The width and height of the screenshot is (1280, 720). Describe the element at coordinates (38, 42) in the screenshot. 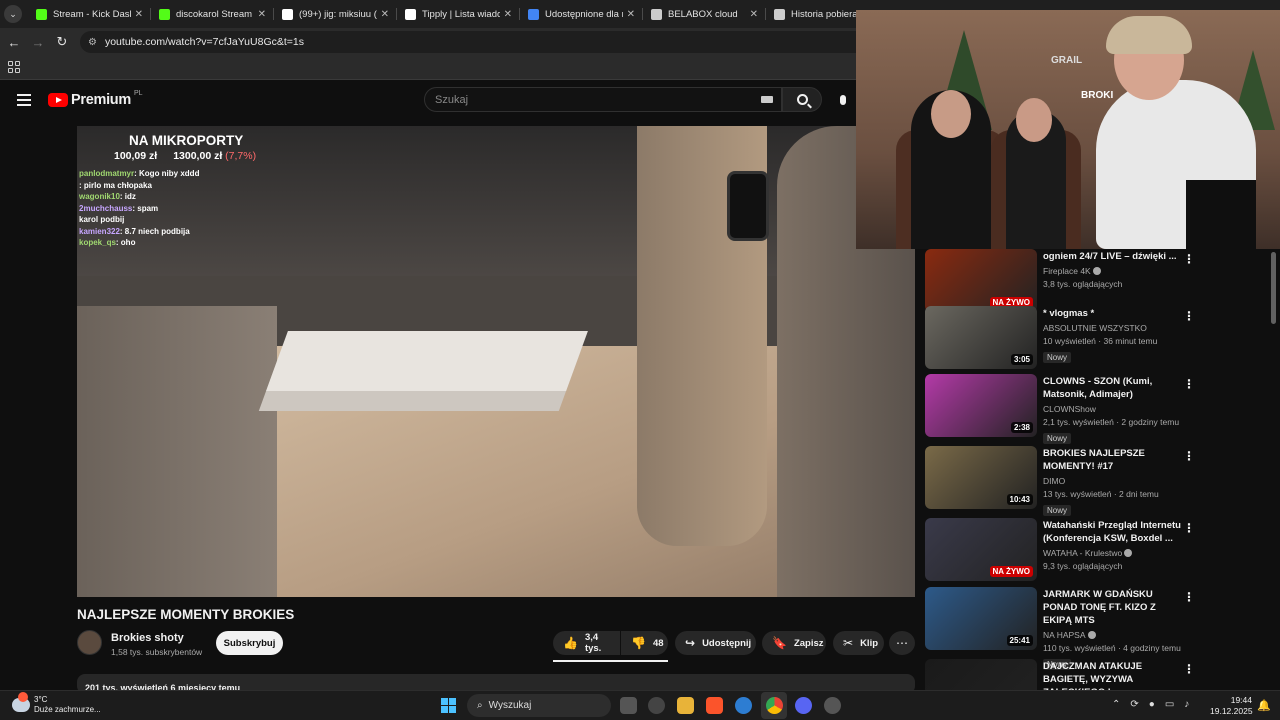

I see `forward-arrow-icon: →` at that location.